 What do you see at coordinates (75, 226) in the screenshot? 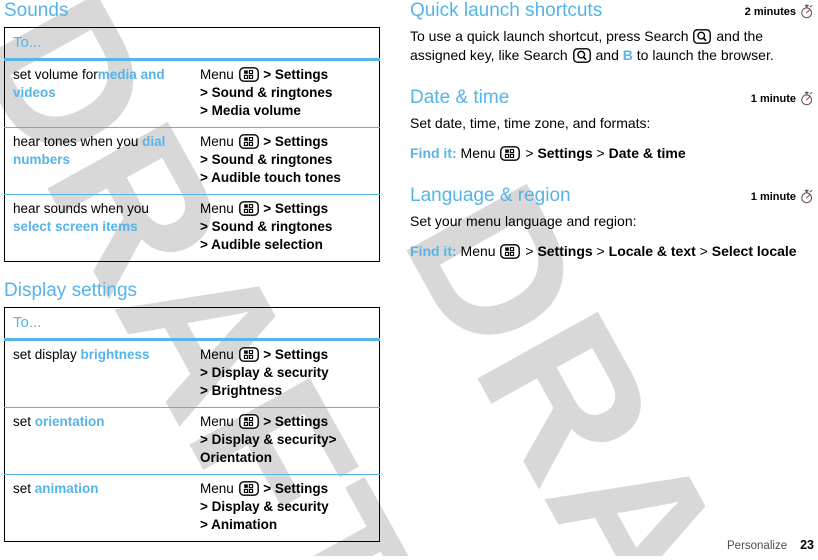
I see `task-highlight: select screen items` at bounding box center [75, 226].